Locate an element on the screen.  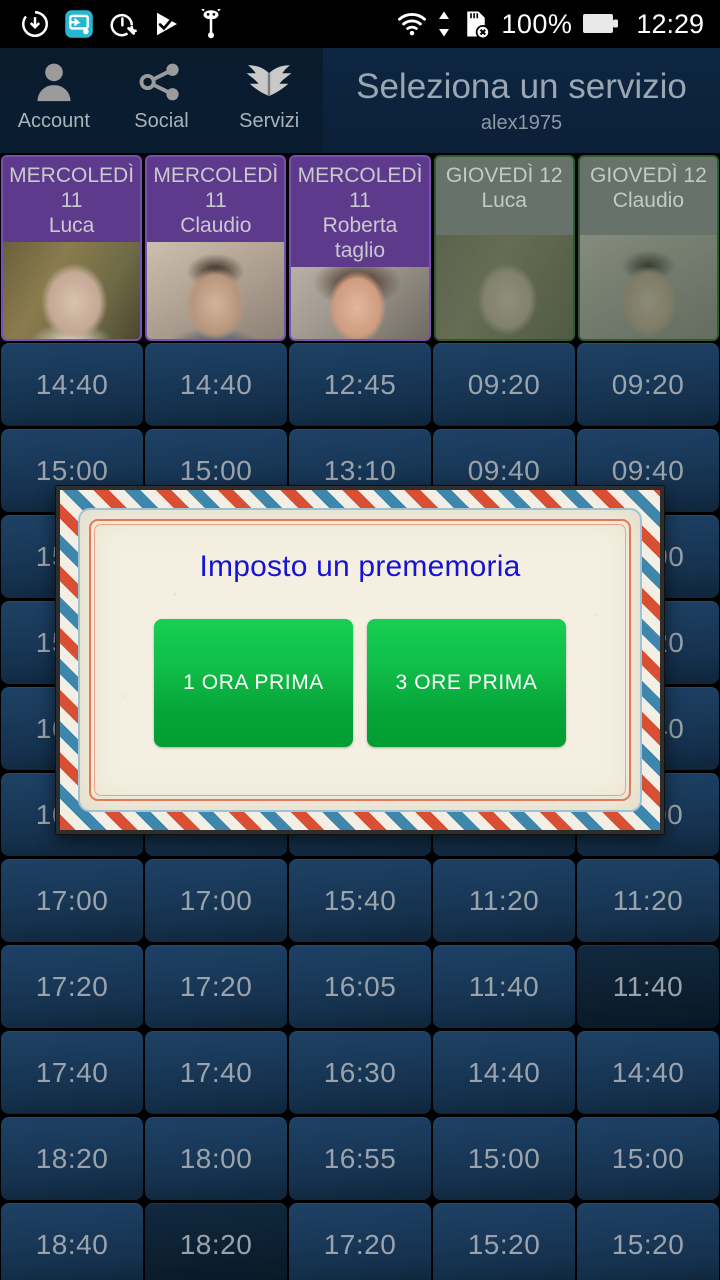
reminder-1h-button: 1 ORA PRIMA is located at coordinates (253, 683).